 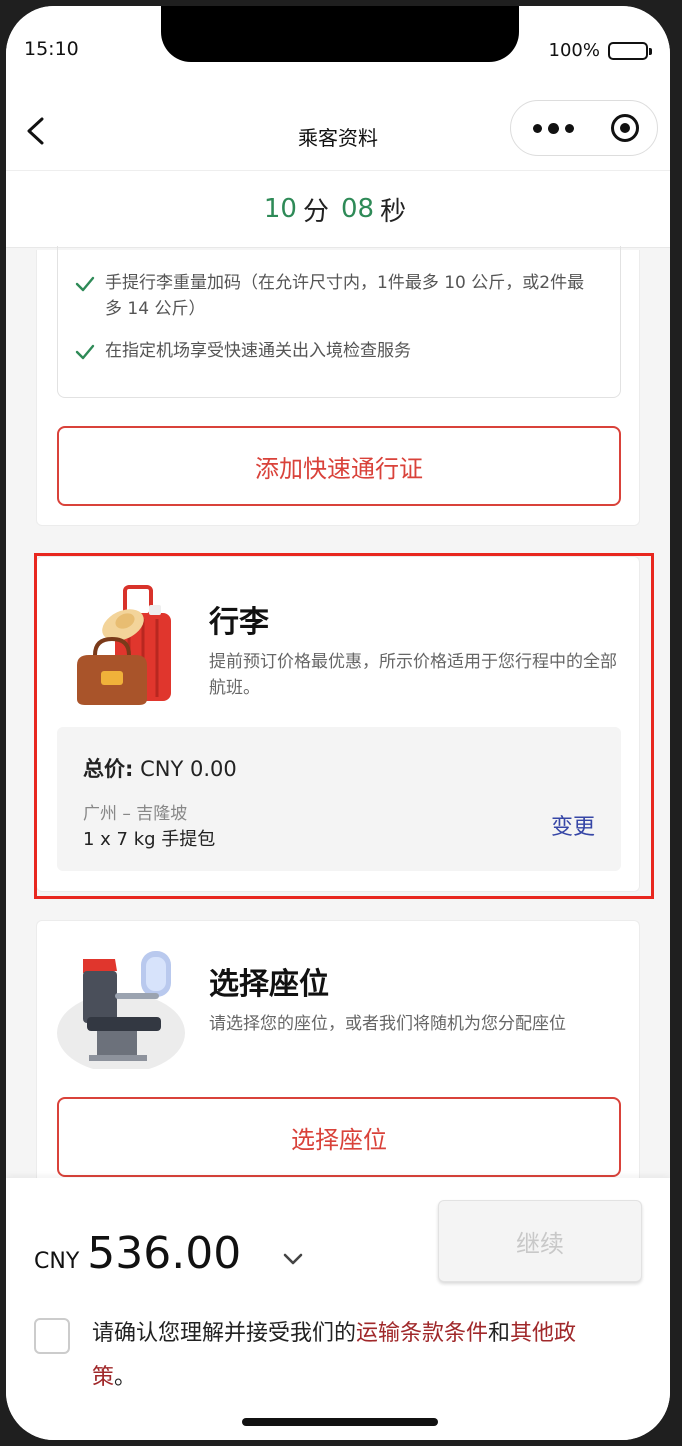 What do you see at coordinates (630, 50) in the screenshot?
I see `battery-icon` at bounding box center [630, 50].